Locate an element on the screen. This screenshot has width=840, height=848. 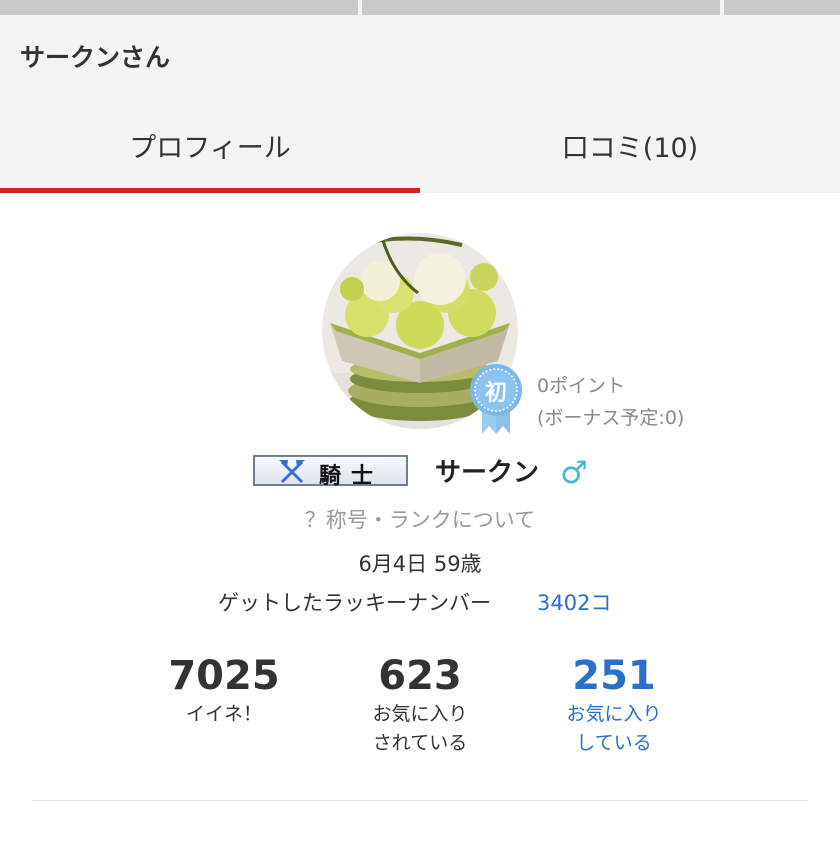
page-title: サークンさん is located at coordinates (95, 57).